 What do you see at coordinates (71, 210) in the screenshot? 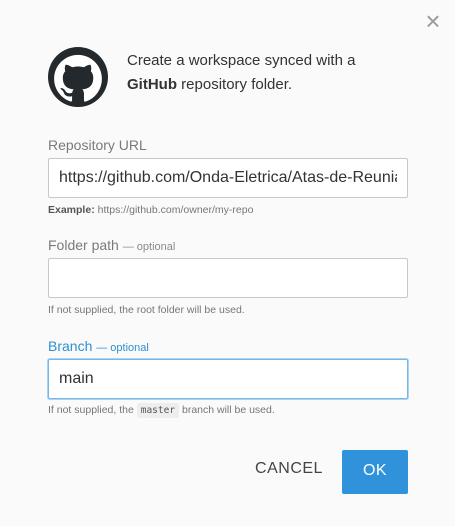
I see `repo-url-hint-label: Example:` at bounding box center [71, 210].